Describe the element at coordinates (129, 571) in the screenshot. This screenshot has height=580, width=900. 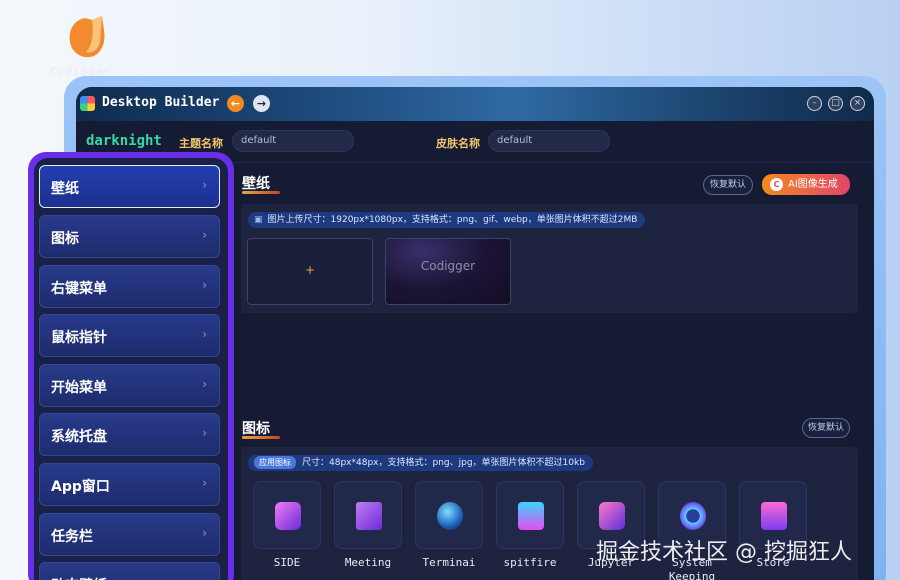
I see `sidebar-item: 动态壁纸 ›` at that location.